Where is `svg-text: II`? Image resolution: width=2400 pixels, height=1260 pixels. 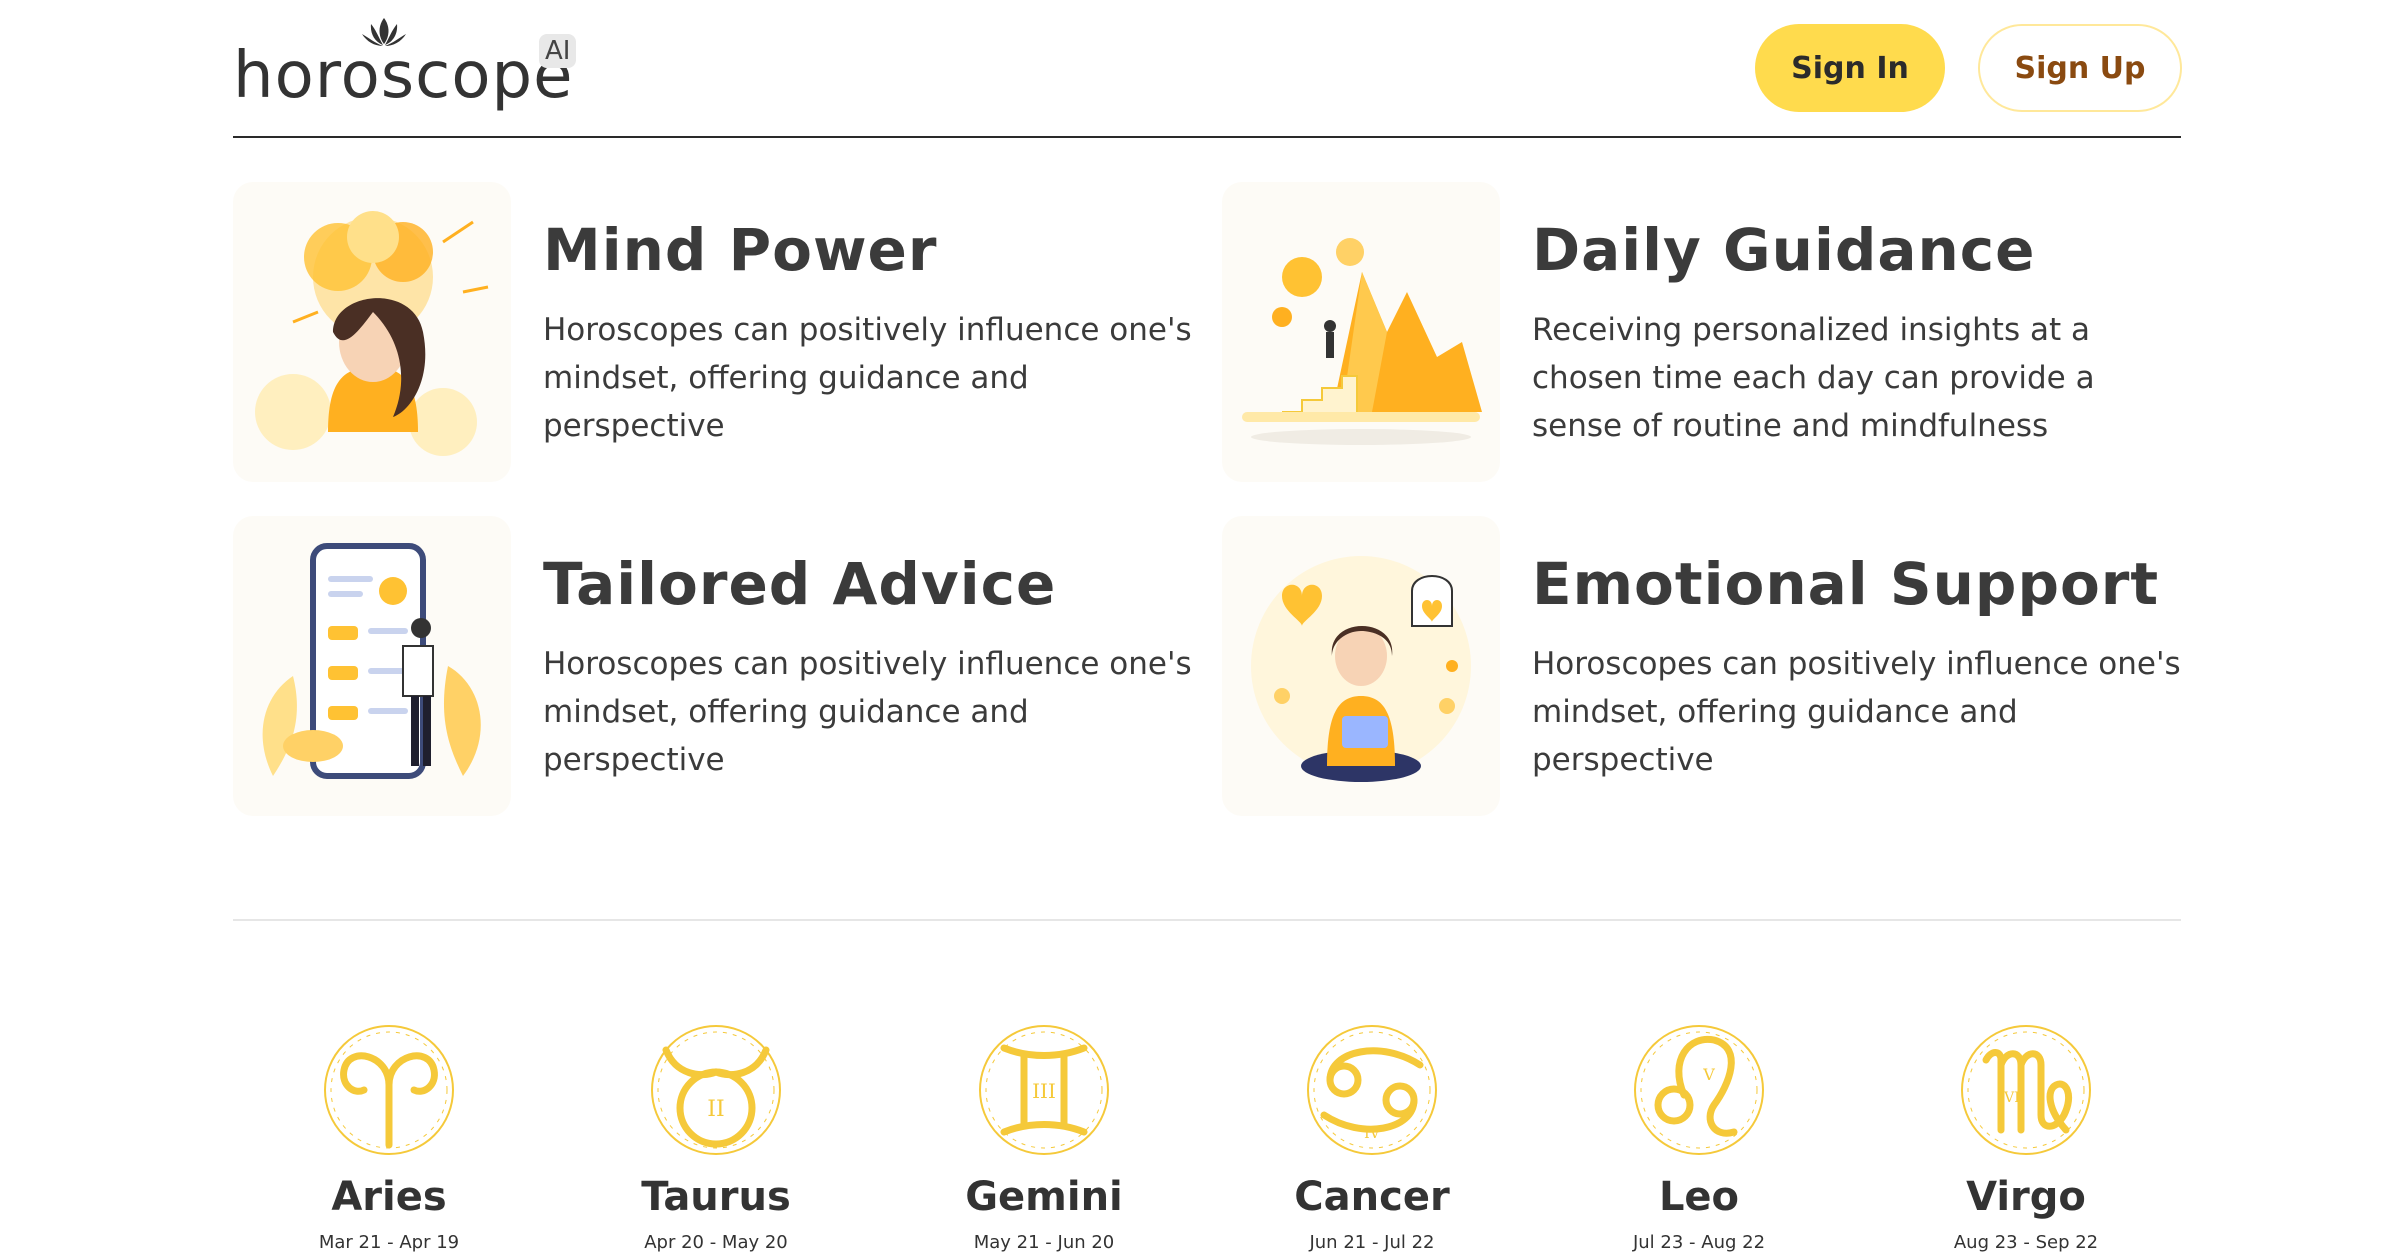 svg-text: II is located at coordinates (715, 1109).